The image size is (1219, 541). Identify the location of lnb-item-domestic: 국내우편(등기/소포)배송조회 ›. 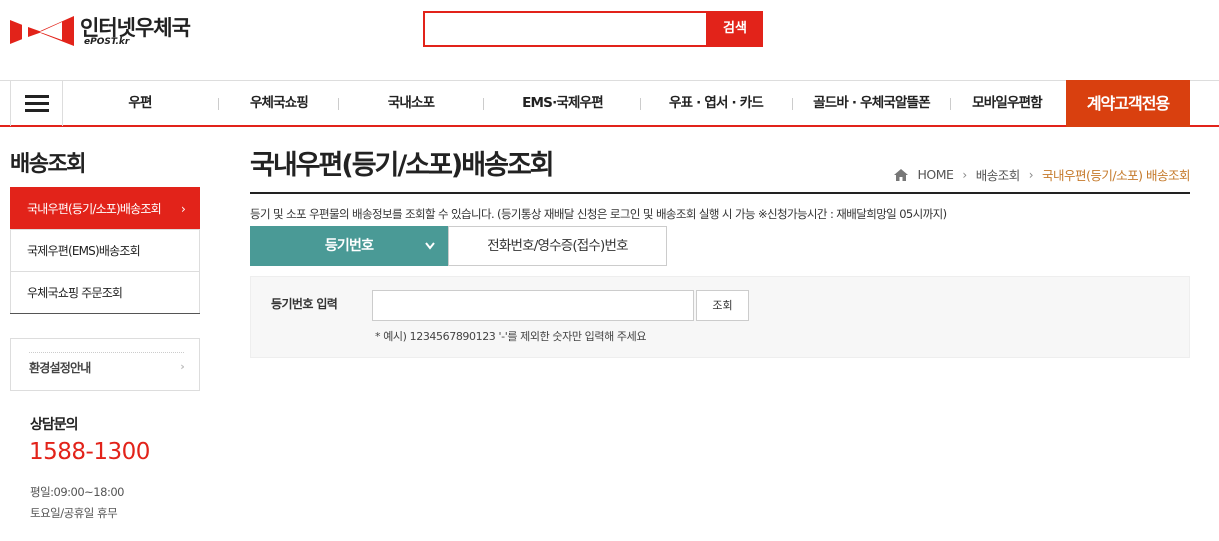
(105, 208).